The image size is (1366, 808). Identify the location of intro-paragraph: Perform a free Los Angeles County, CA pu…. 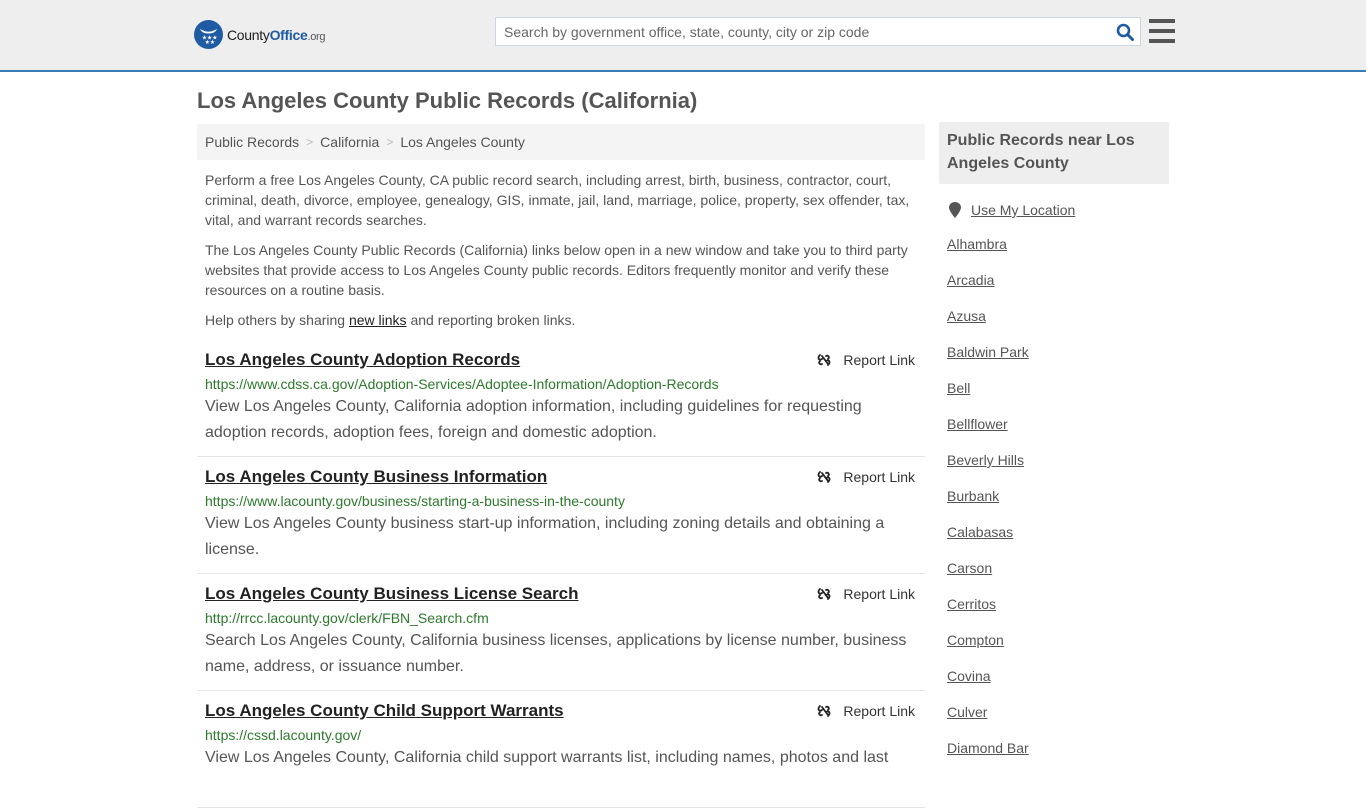
(557, 200).